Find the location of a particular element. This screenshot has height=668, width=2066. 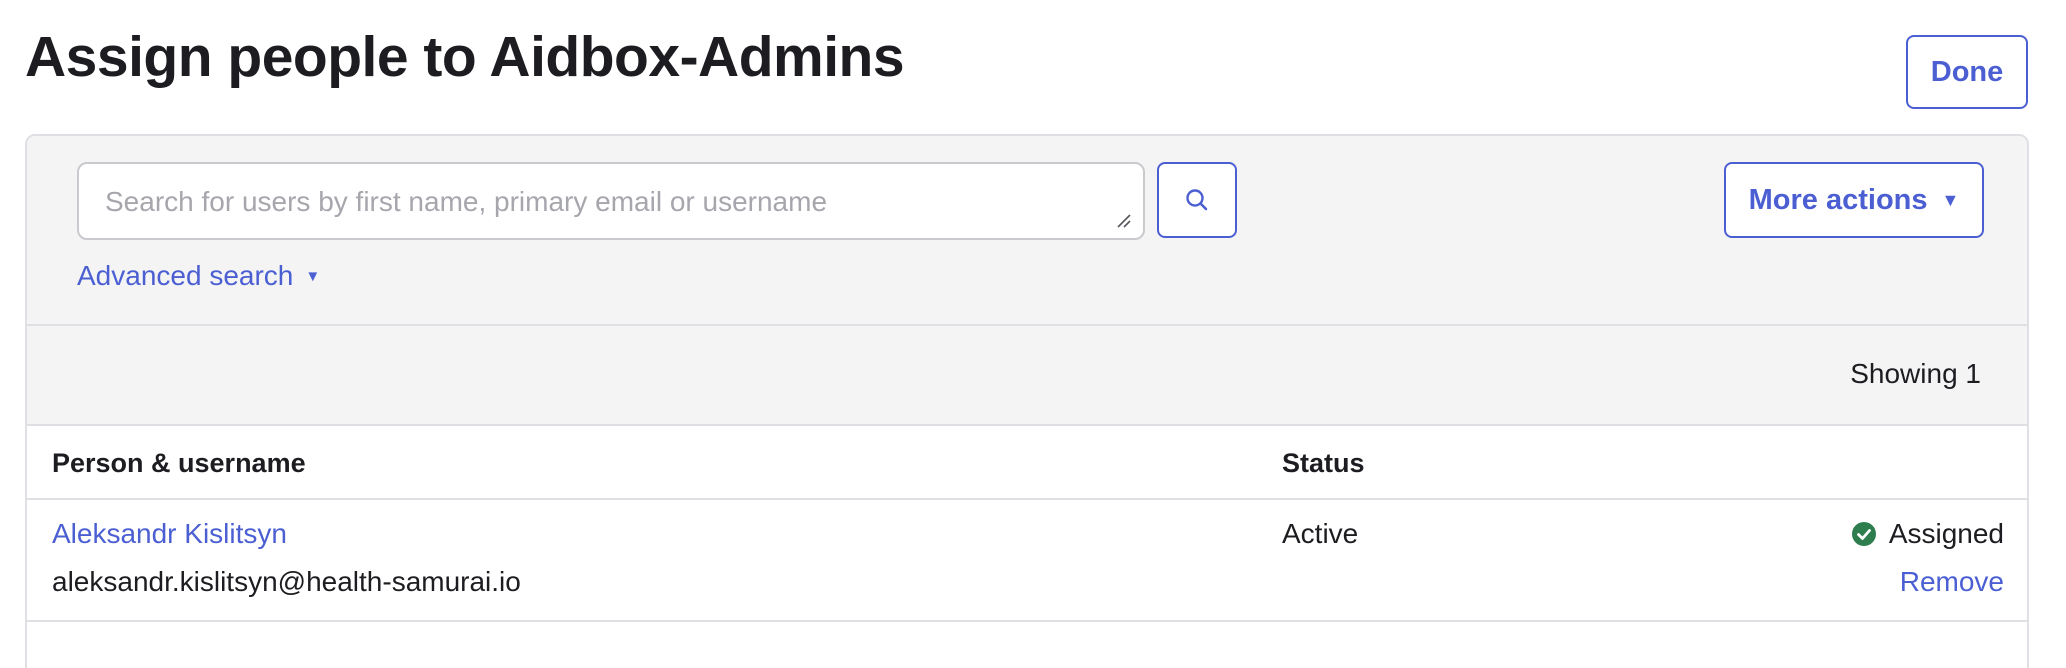

page-title: Assign people to Aidbox-Admins is located at coordinates (465, 57).